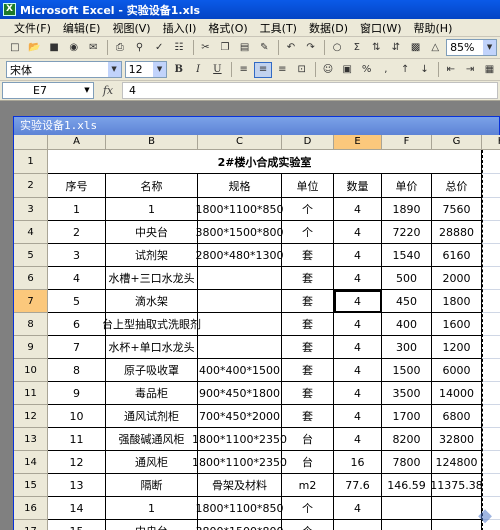  Describe the element at coordinates (152, 255) in the screenshot. I see `table-cell: 试剂架` at that location.